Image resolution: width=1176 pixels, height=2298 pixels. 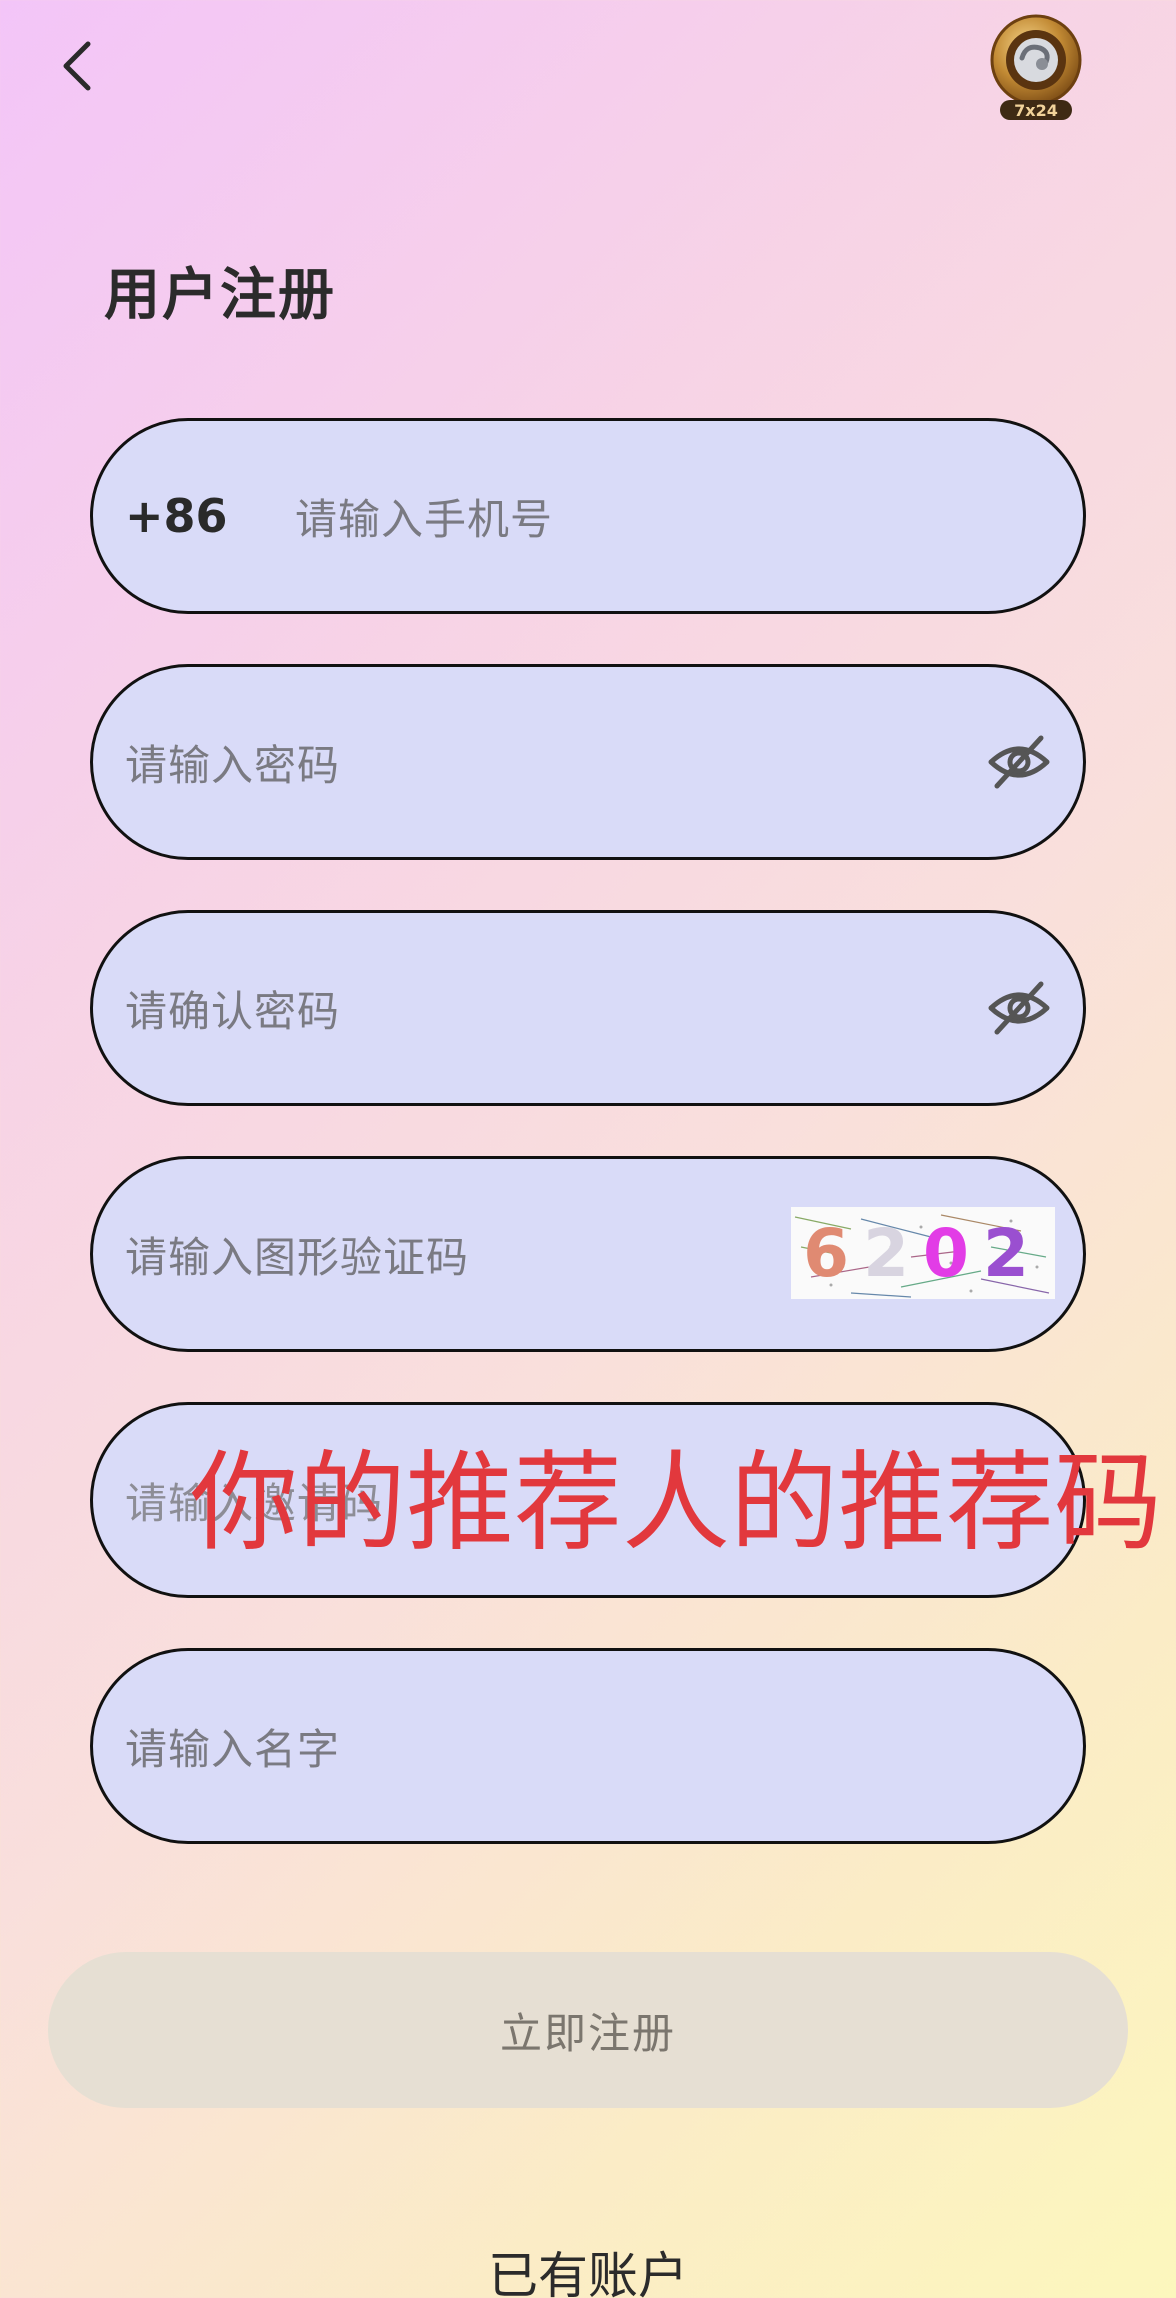 I want to click on captcha-input: 请输入图形验证码, so click(x=297, y=1254).